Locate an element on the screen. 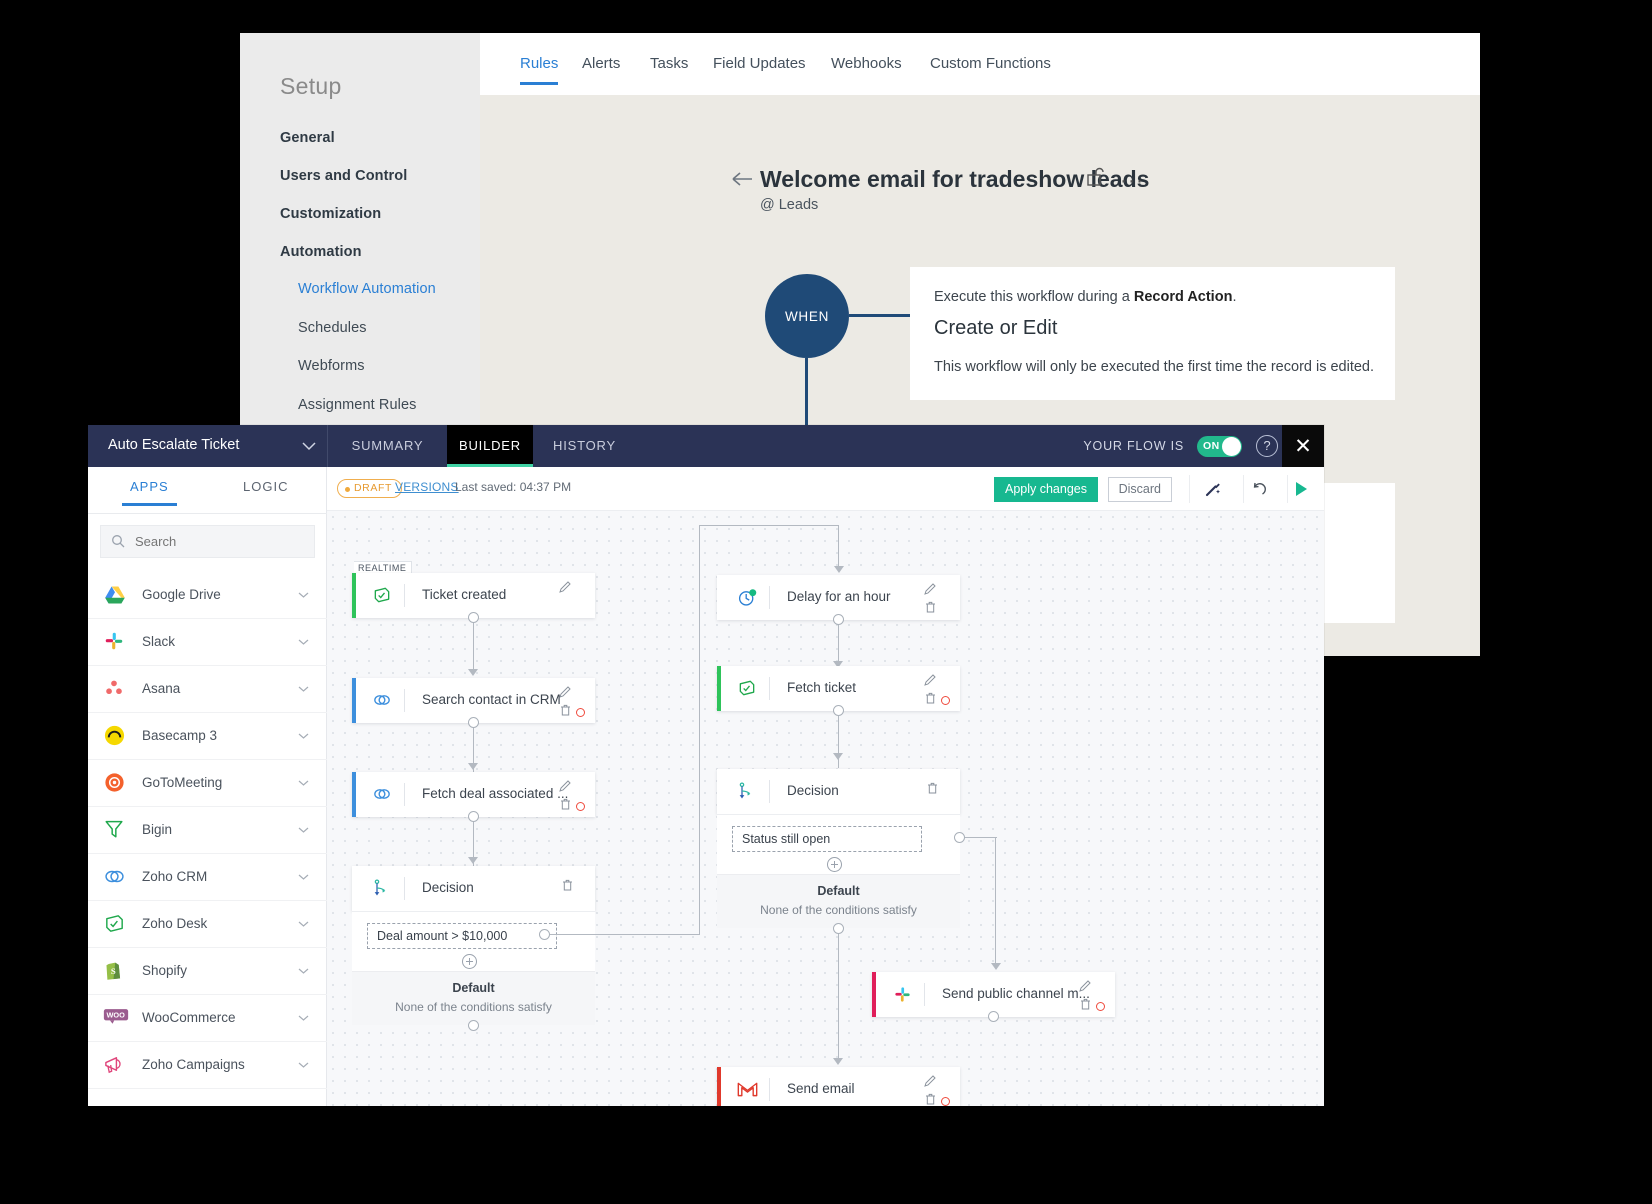  sidebar-item-automation: Automation is located at coordinates (321, 252).